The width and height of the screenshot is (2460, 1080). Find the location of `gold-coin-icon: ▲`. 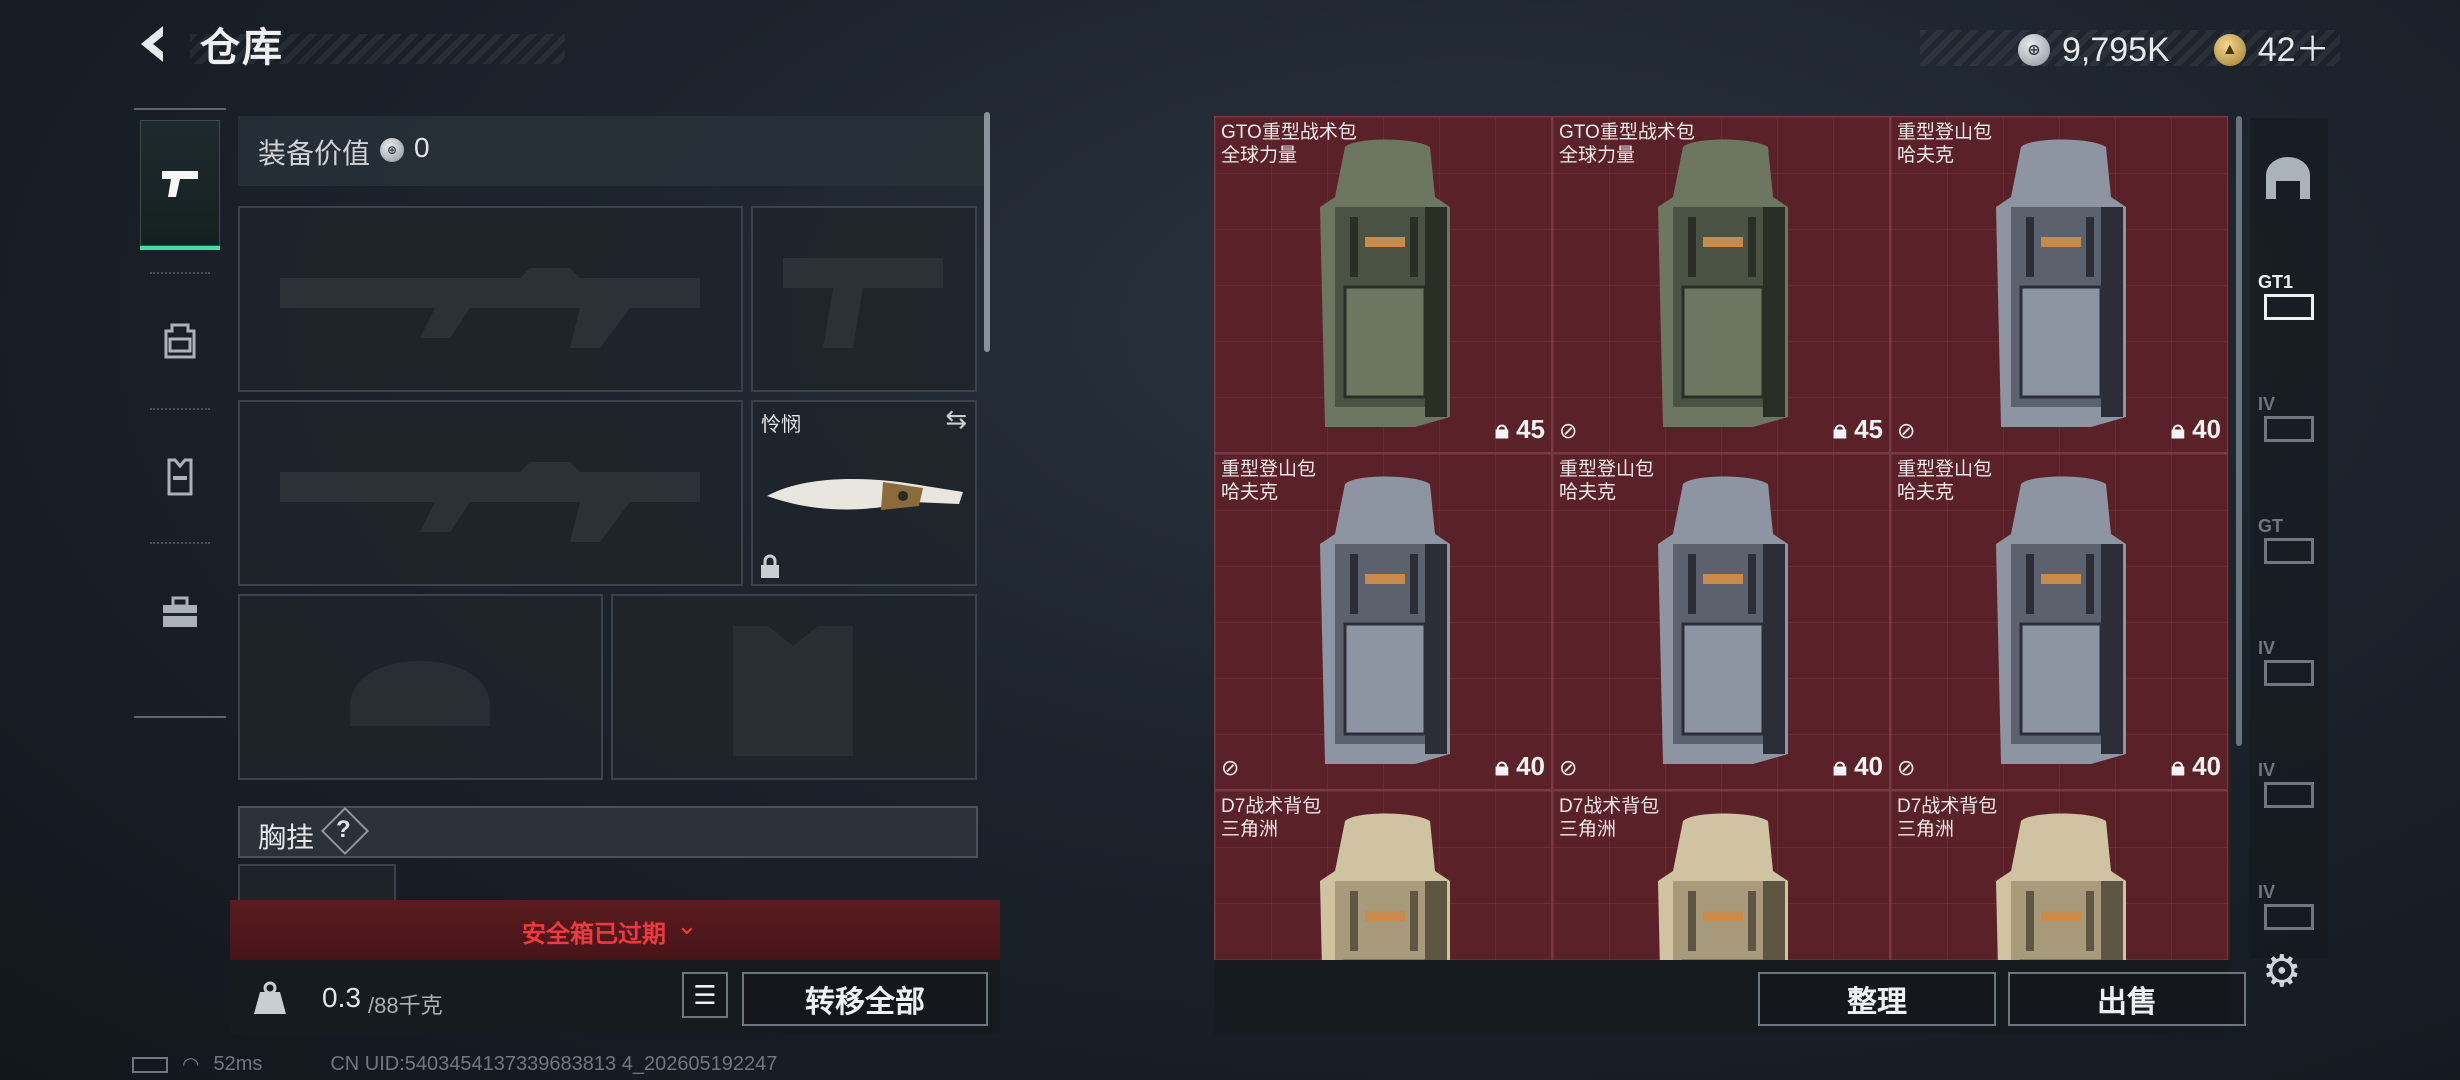

gold-coin-icon: ▲ is located at coordinates (2229, 50).